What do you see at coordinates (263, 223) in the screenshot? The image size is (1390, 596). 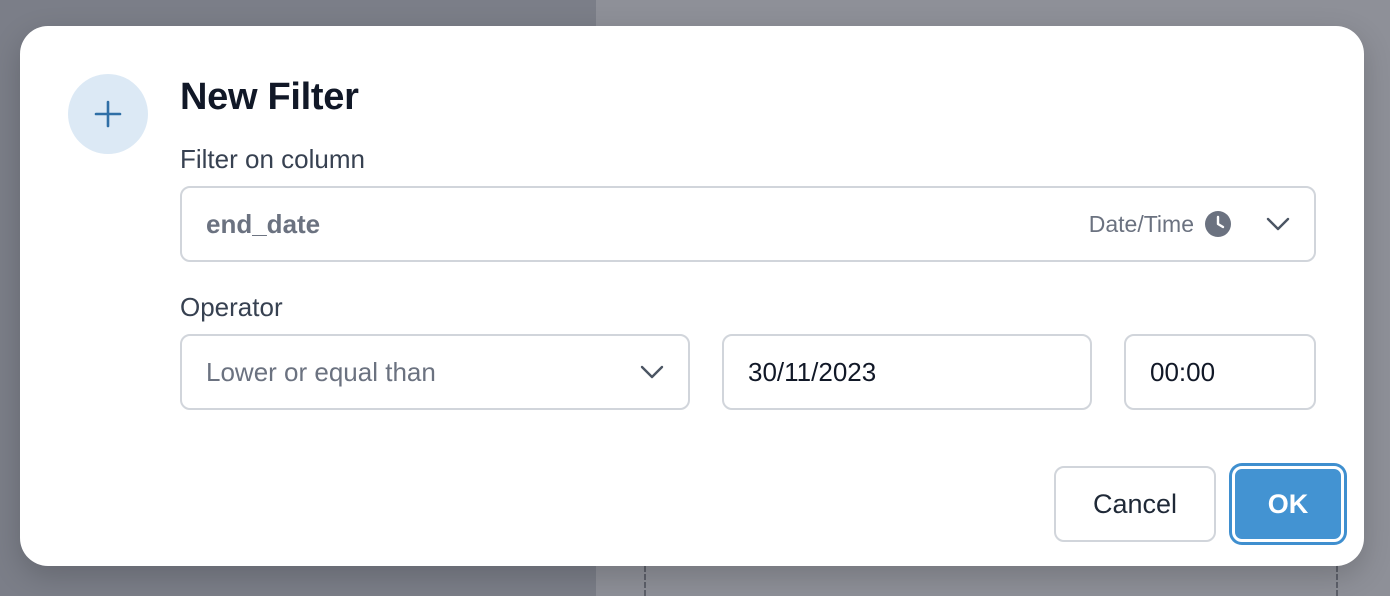 I see `column-select-value: end_date` at bounding box center [263, 223].